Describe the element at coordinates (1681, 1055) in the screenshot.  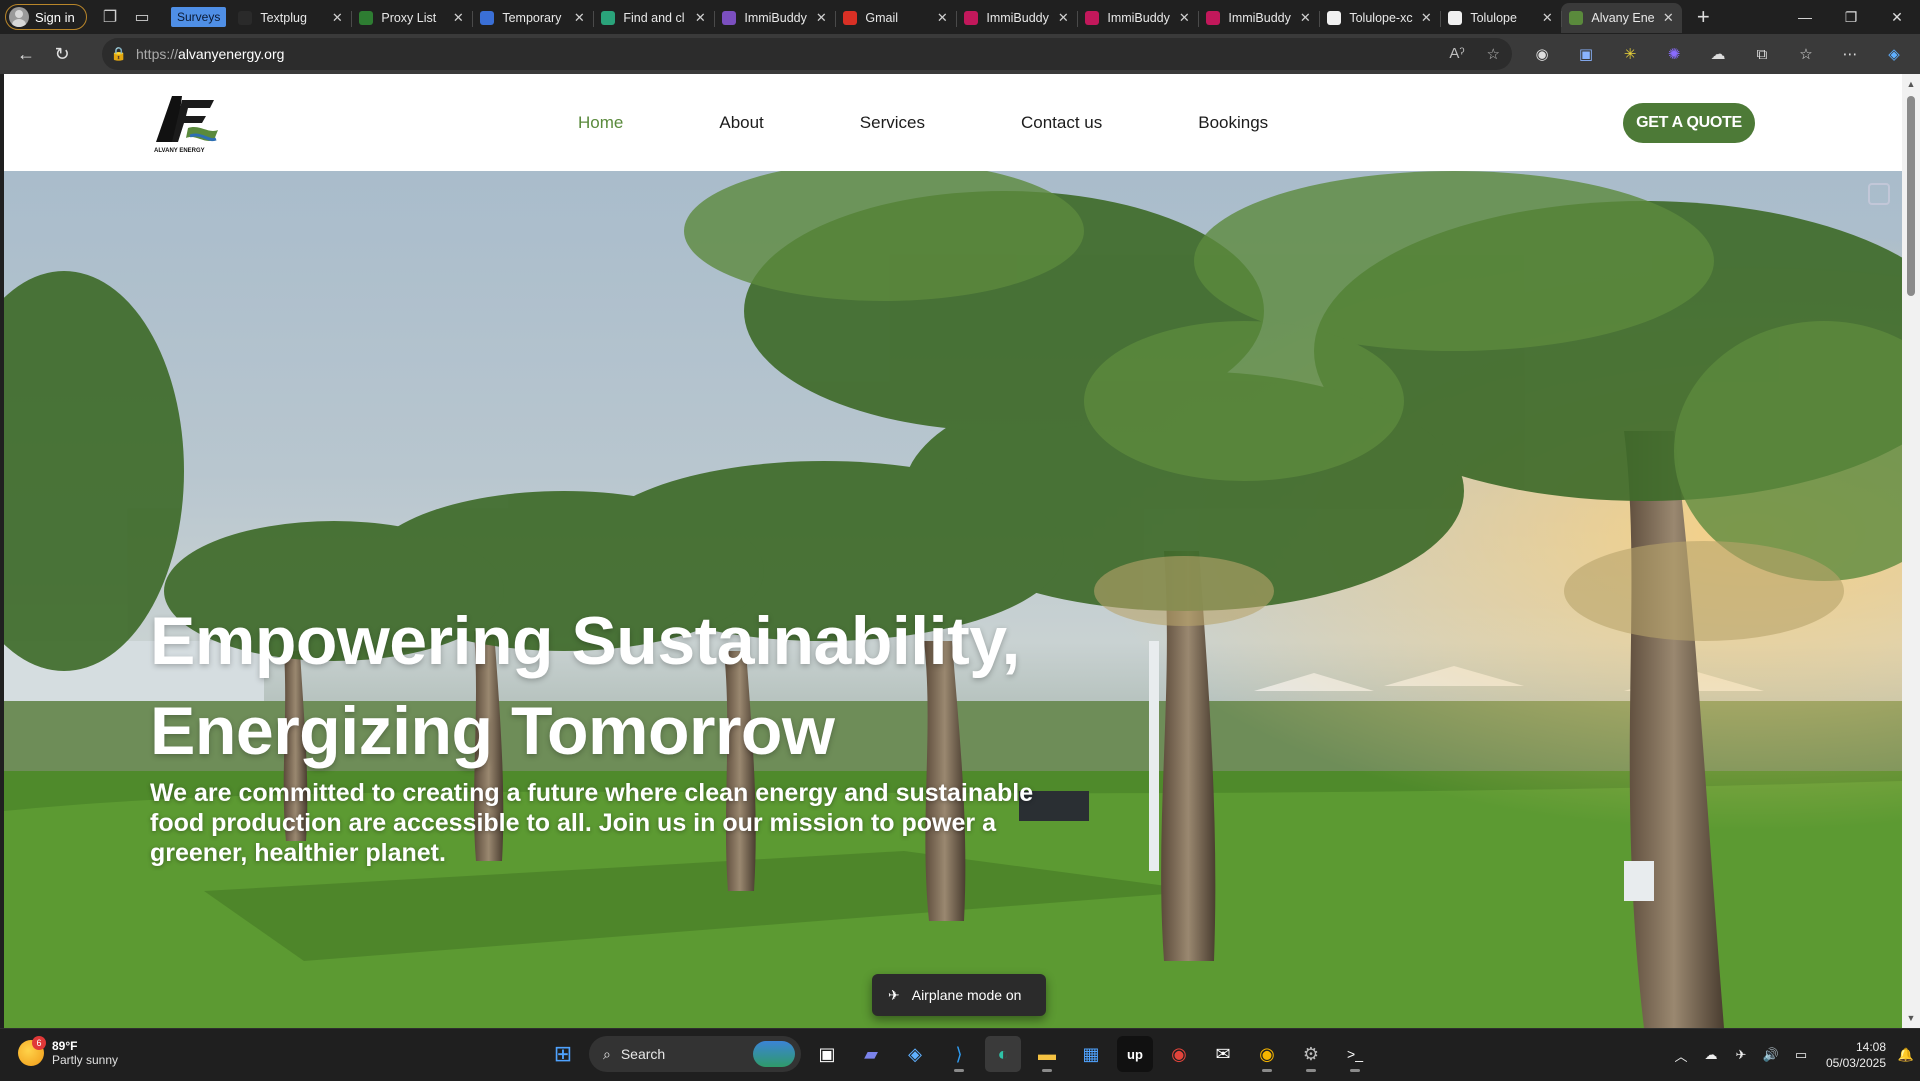
I see `show-hidden-icons-chevron-icon: ︿` at that location.